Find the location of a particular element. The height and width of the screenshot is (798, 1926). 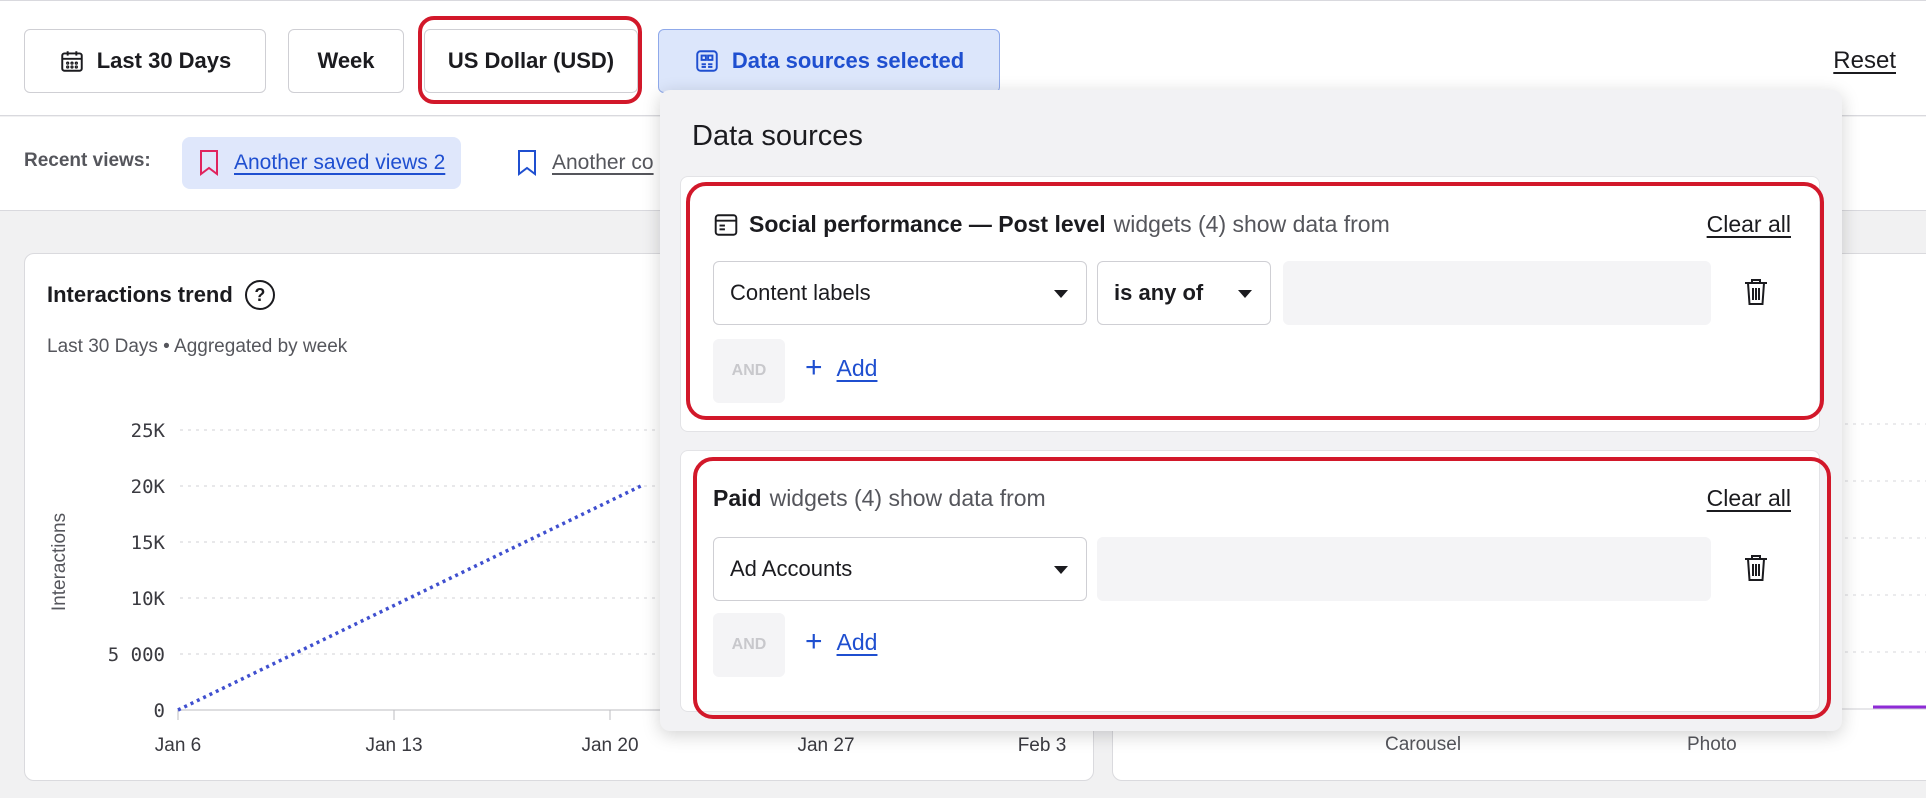

data-sources-label: Data sources selected is located at coordinates (848, 60).